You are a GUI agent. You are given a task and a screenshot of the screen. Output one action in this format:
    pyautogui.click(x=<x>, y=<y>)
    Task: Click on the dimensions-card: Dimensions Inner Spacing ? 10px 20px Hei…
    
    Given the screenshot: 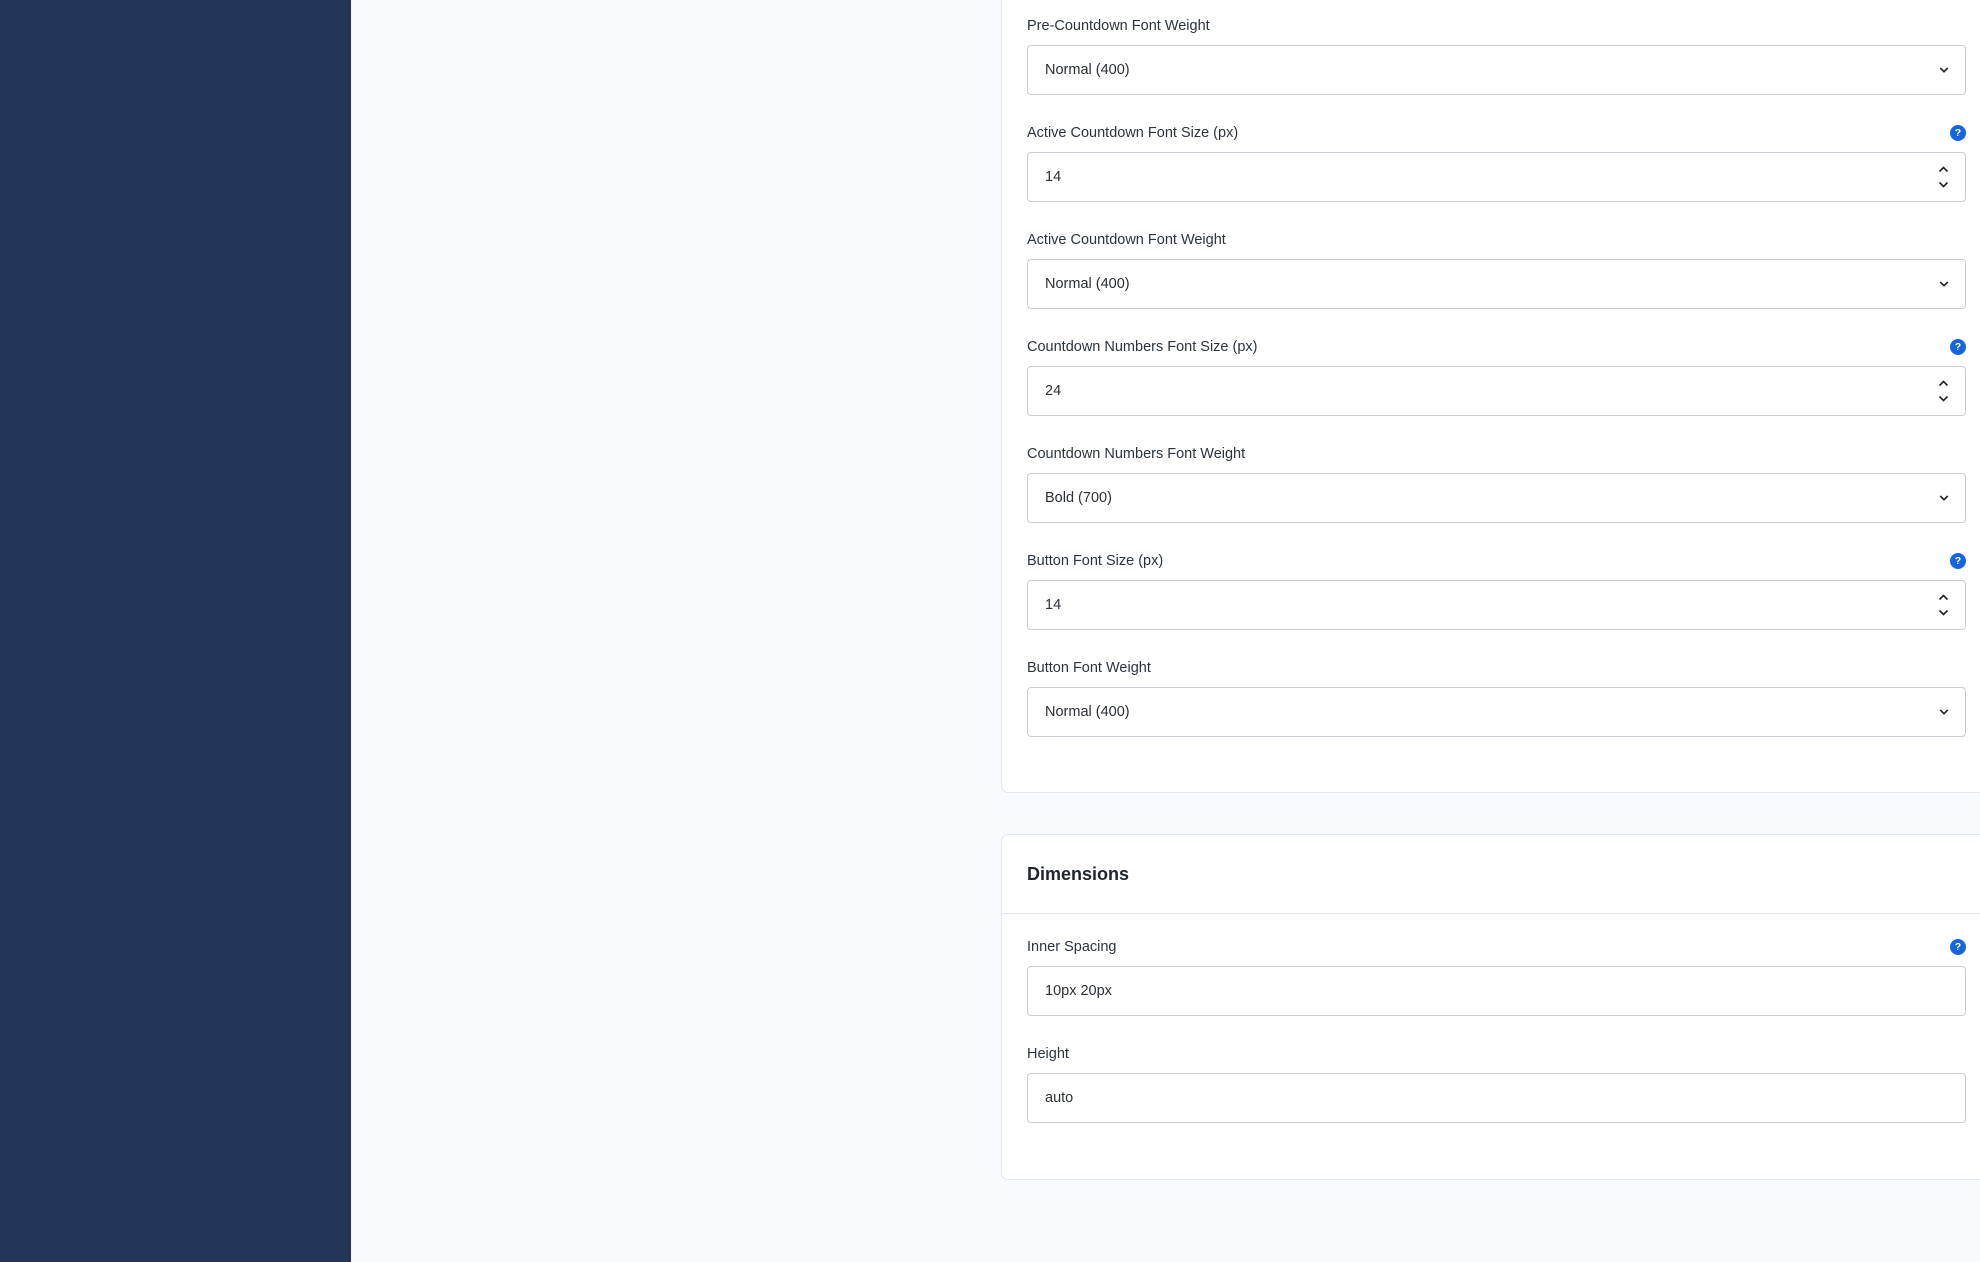 What is the action you would take?
    pyautogui.click(x=1490, y=1007)
    